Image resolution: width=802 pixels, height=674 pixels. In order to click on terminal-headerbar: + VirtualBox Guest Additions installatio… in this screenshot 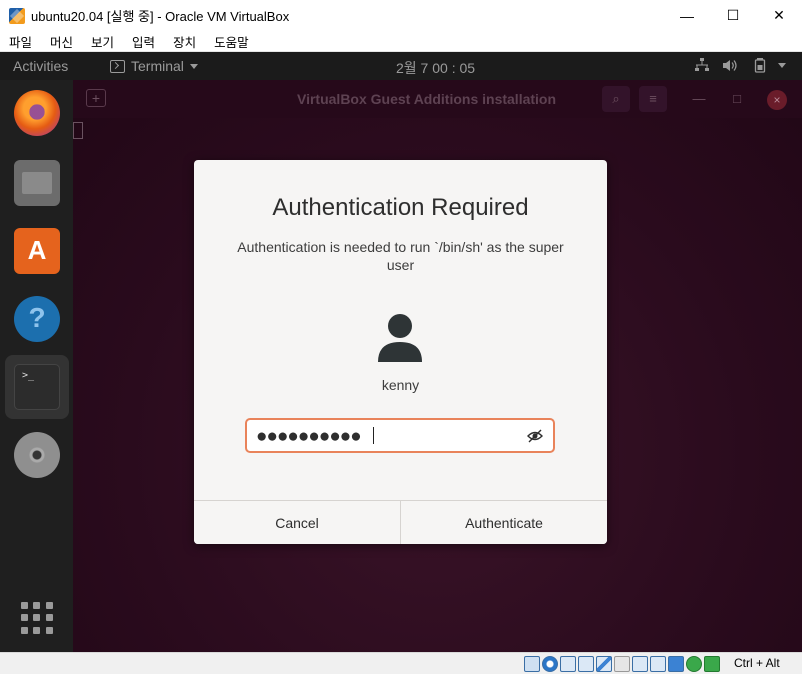, I will do `click(437, 99)`.